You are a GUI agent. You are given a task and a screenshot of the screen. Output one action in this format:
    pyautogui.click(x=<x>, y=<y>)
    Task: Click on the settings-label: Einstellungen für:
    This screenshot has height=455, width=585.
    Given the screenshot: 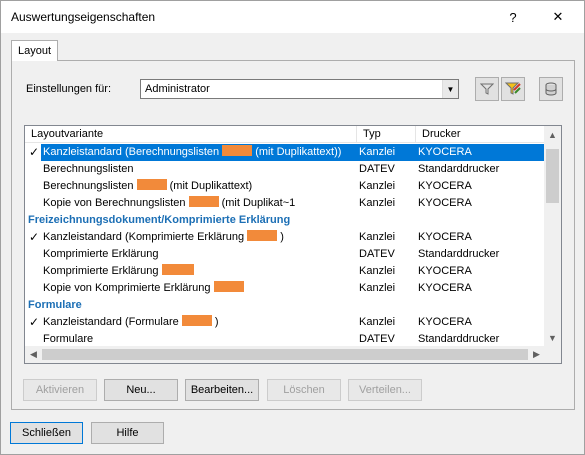 What is the action you would take?
    pyautogui.click(x=68, y=89)
    